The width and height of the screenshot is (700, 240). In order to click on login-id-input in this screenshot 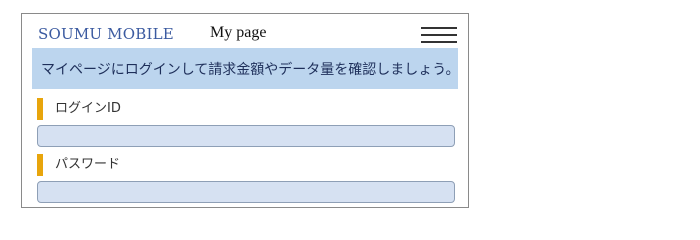, I will do `click(246, 136)`.